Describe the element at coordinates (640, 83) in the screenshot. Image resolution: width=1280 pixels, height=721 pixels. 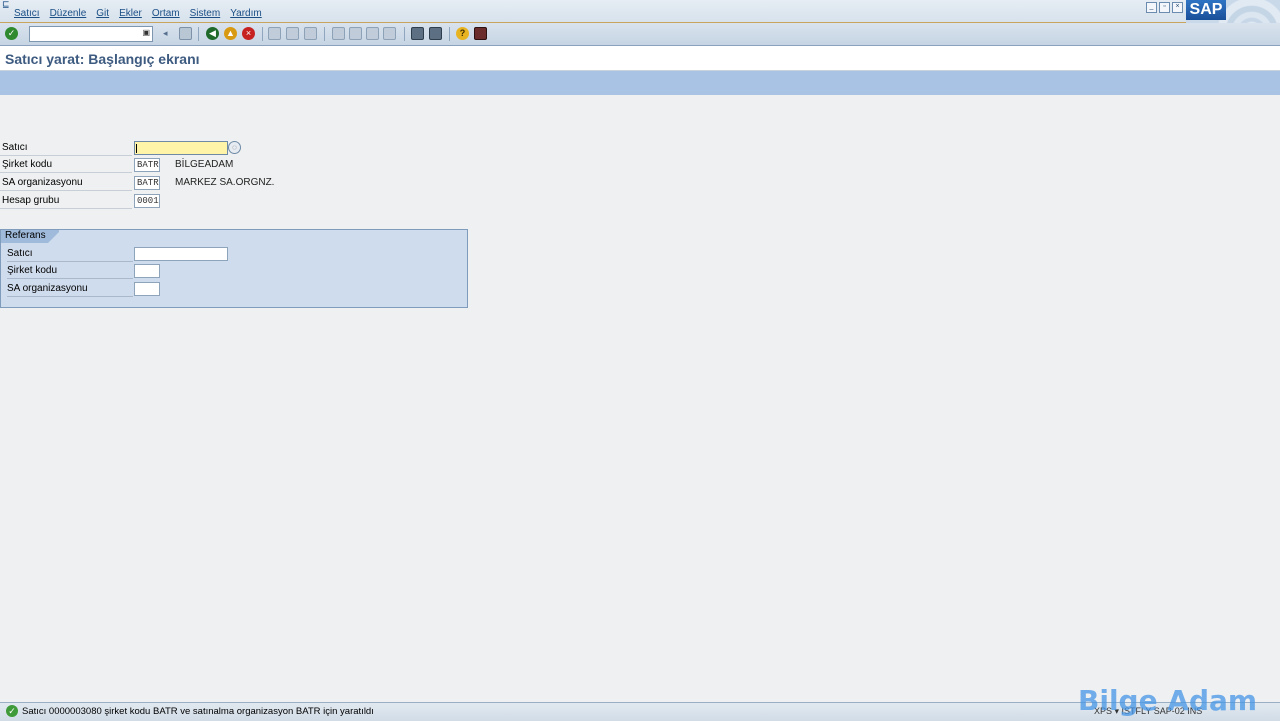
I see `application-toolbar` at that location.